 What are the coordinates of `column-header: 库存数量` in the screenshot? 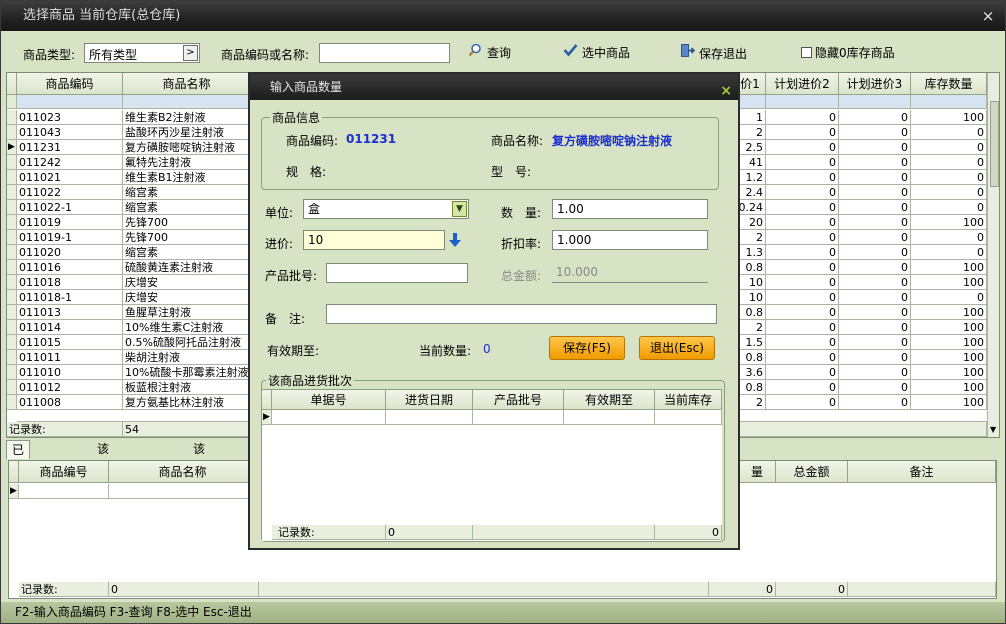 It's located at (949, 84).